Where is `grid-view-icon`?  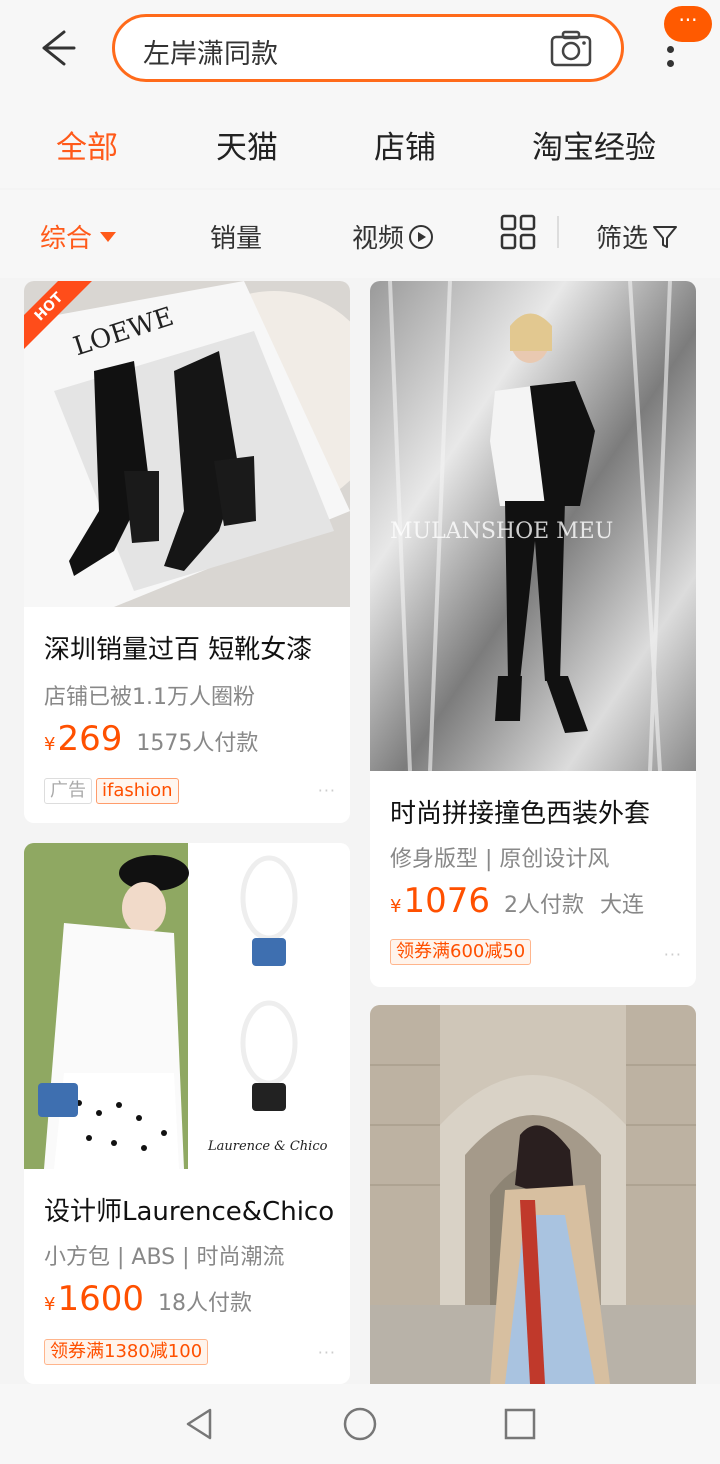
grid-view-icon is located at coordinates (518, 232).